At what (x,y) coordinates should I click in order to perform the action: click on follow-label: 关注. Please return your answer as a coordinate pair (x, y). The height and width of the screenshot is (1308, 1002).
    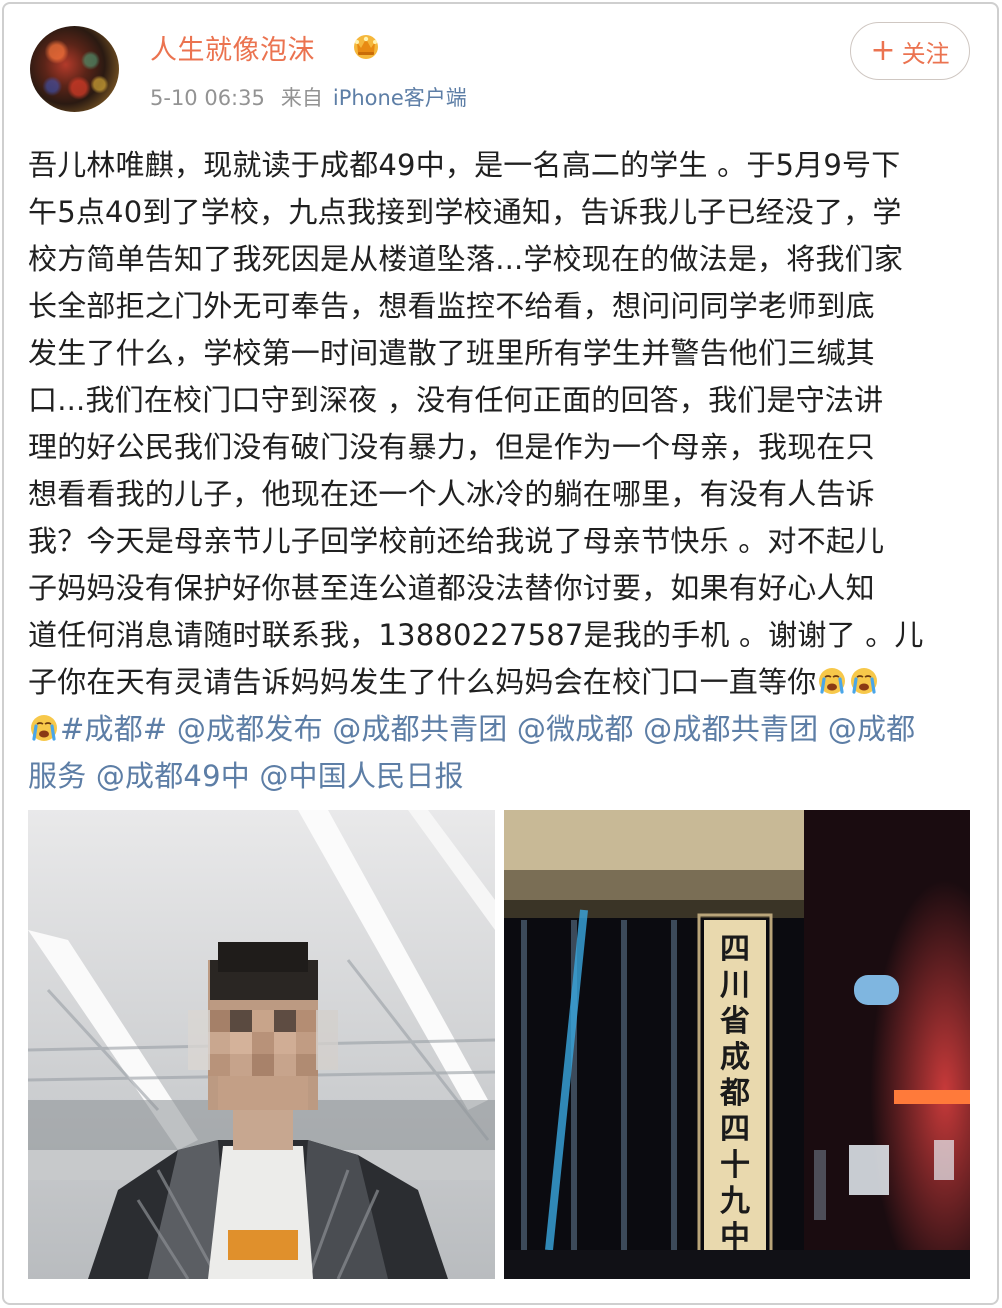
    Looking at the image, I should click on (925, 53).